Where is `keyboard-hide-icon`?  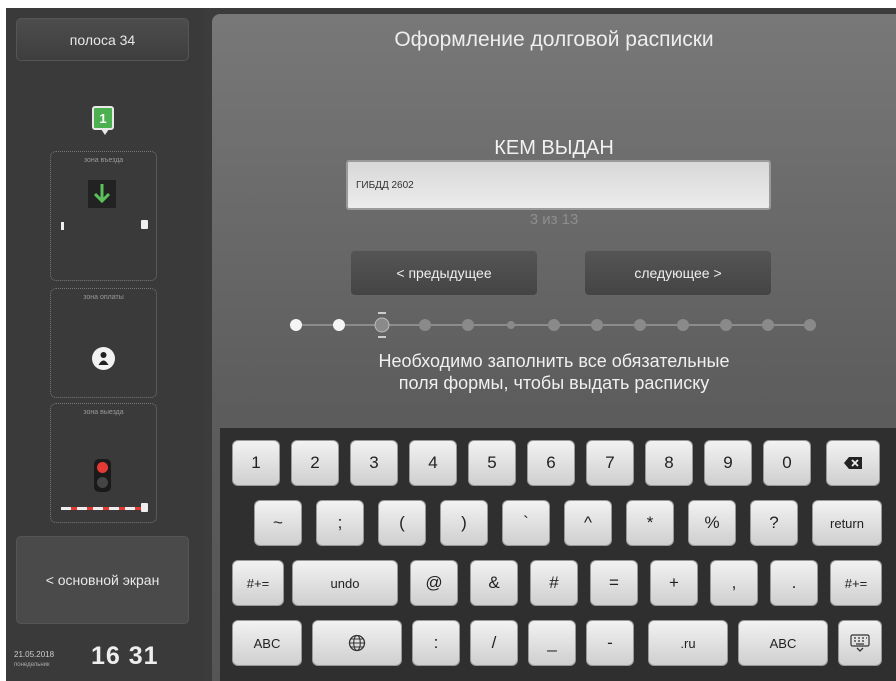
keyboard-hide-icon is located at coordinates (860, 643).